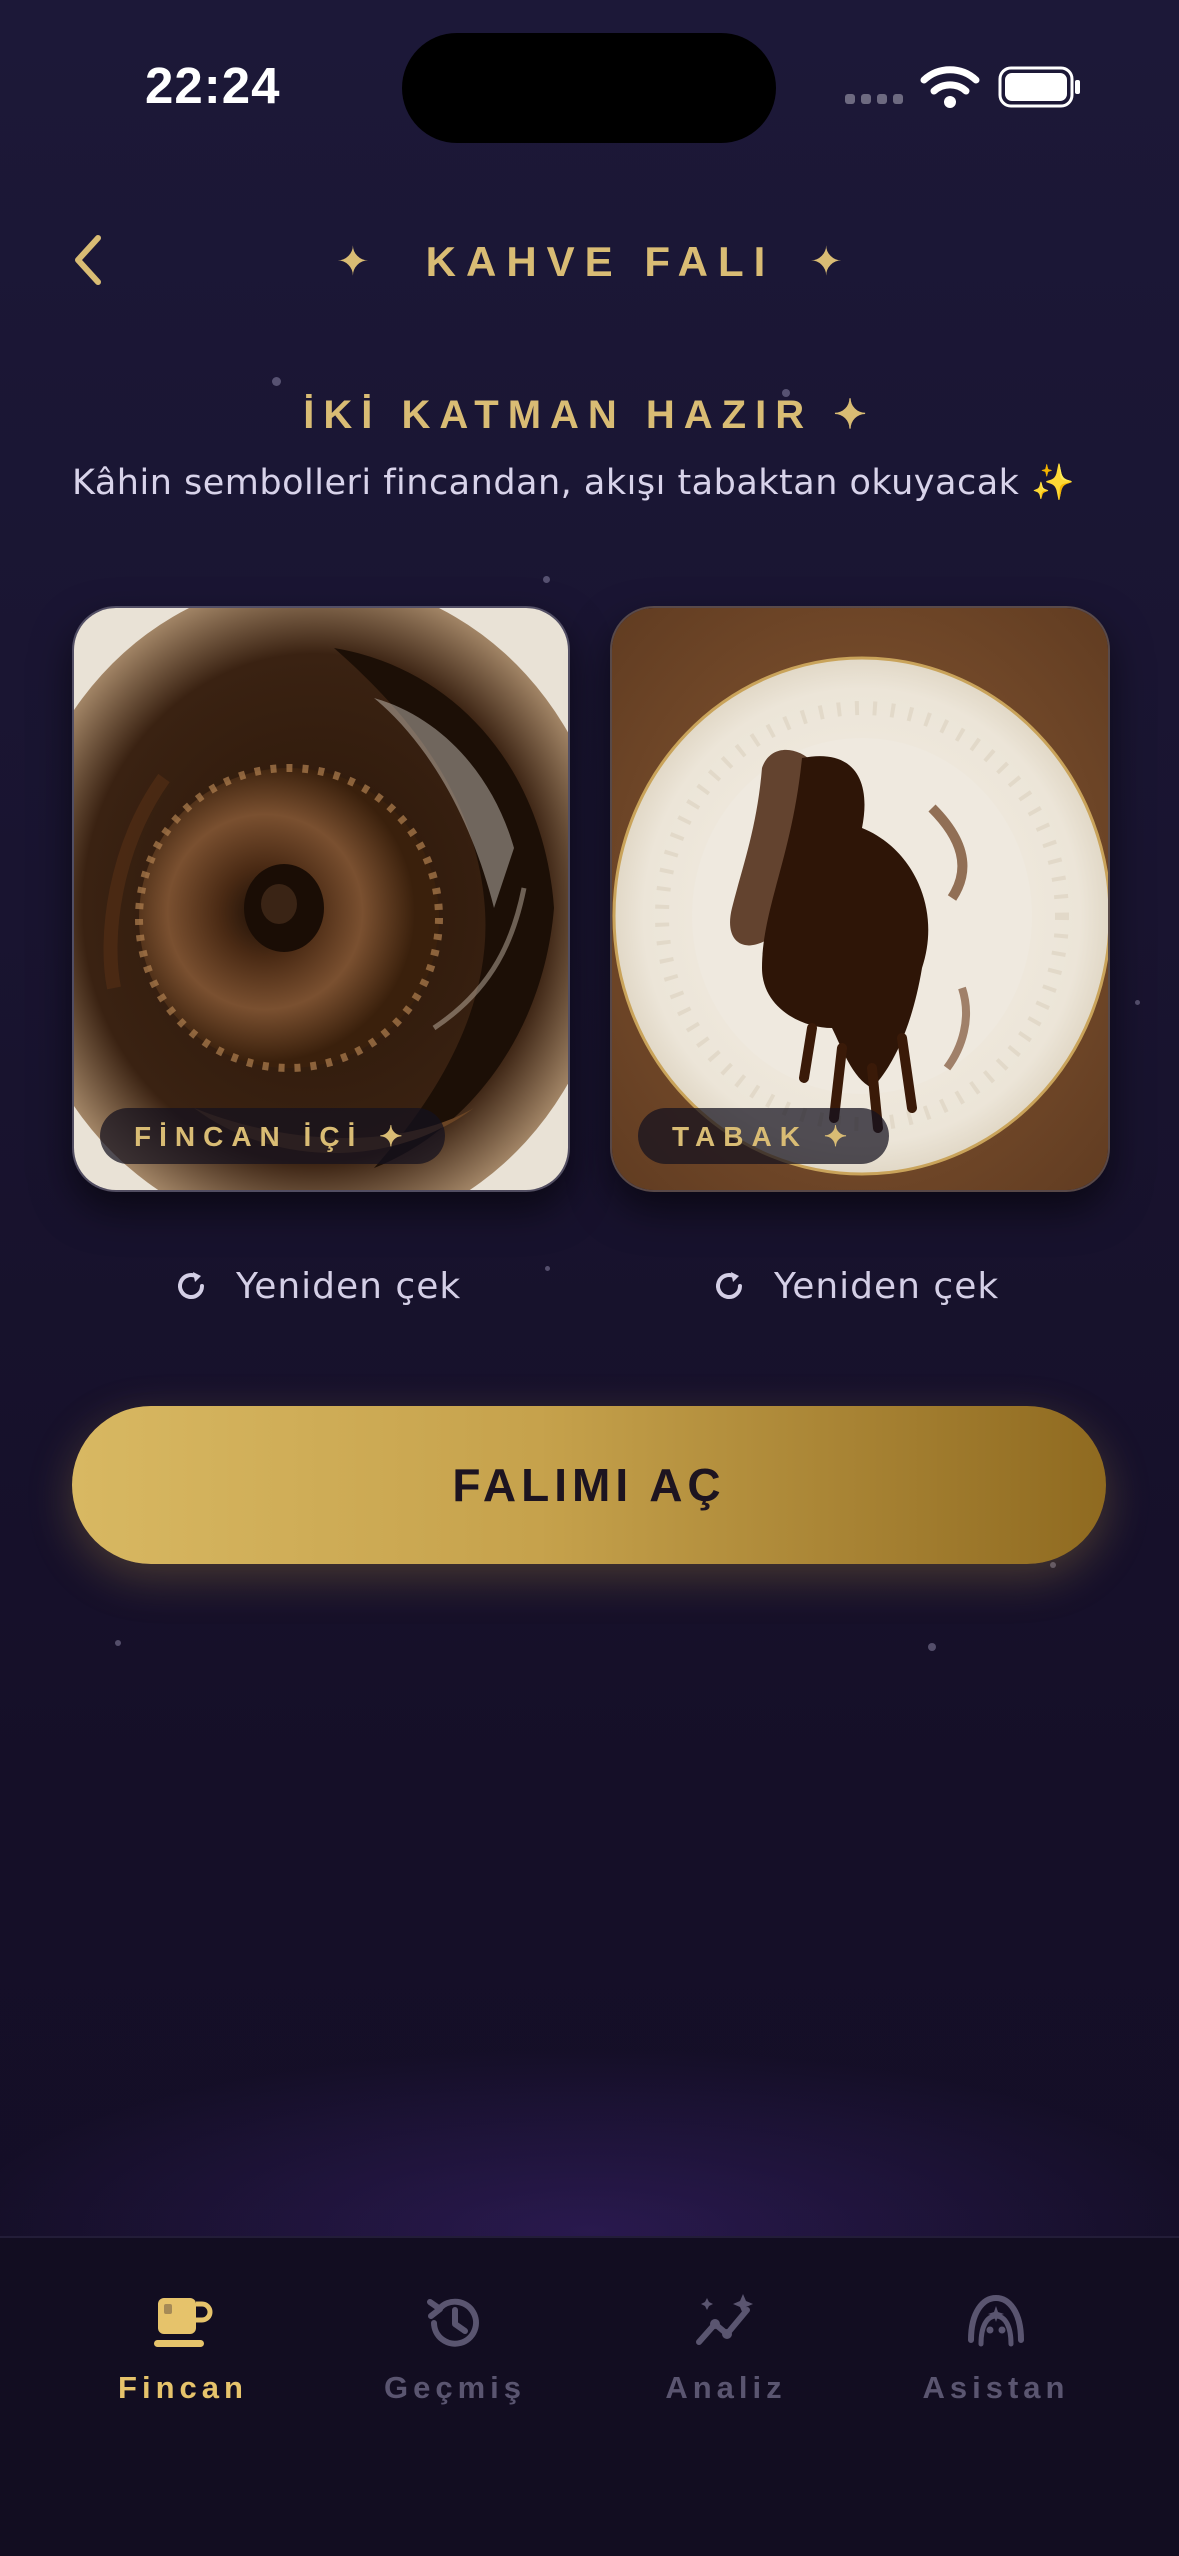  What do you see at coordinates (887, 1286) in the screenshot?
I see `retake-saucer-label: Yeniden çek` at bounding box center [887, 1286].